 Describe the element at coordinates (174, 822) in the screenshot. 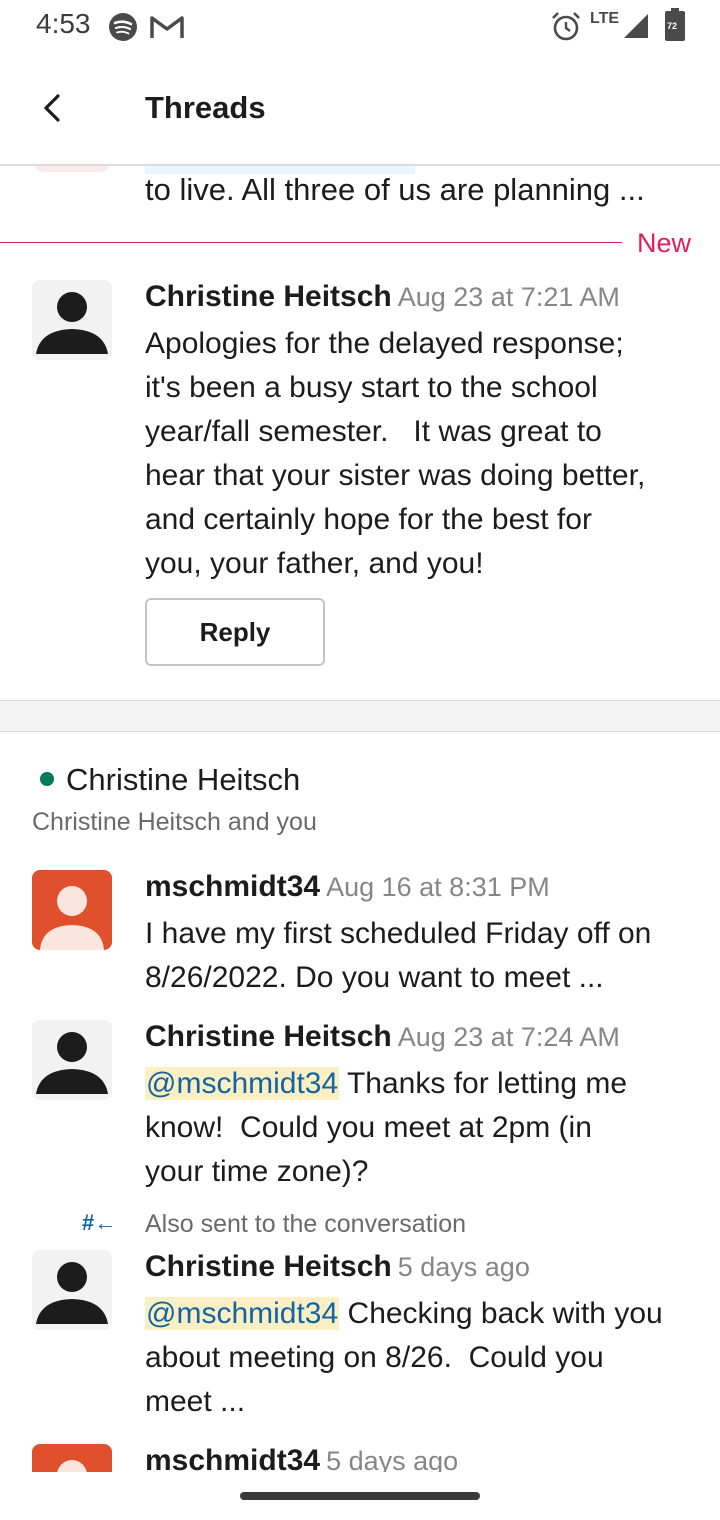

I see `thread-participants: Christine Heitsch and you` at that location.